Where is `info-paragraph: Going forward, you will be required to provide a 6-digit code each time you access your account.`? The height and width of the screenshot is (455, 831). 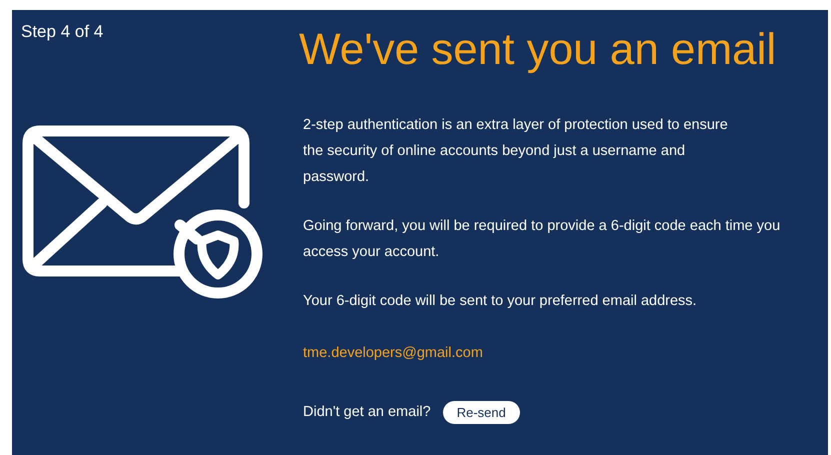
info-paragraph: Going forward, you will be required to provide a 6-digit code each time you access your account. is located at coordinates (542, 239).